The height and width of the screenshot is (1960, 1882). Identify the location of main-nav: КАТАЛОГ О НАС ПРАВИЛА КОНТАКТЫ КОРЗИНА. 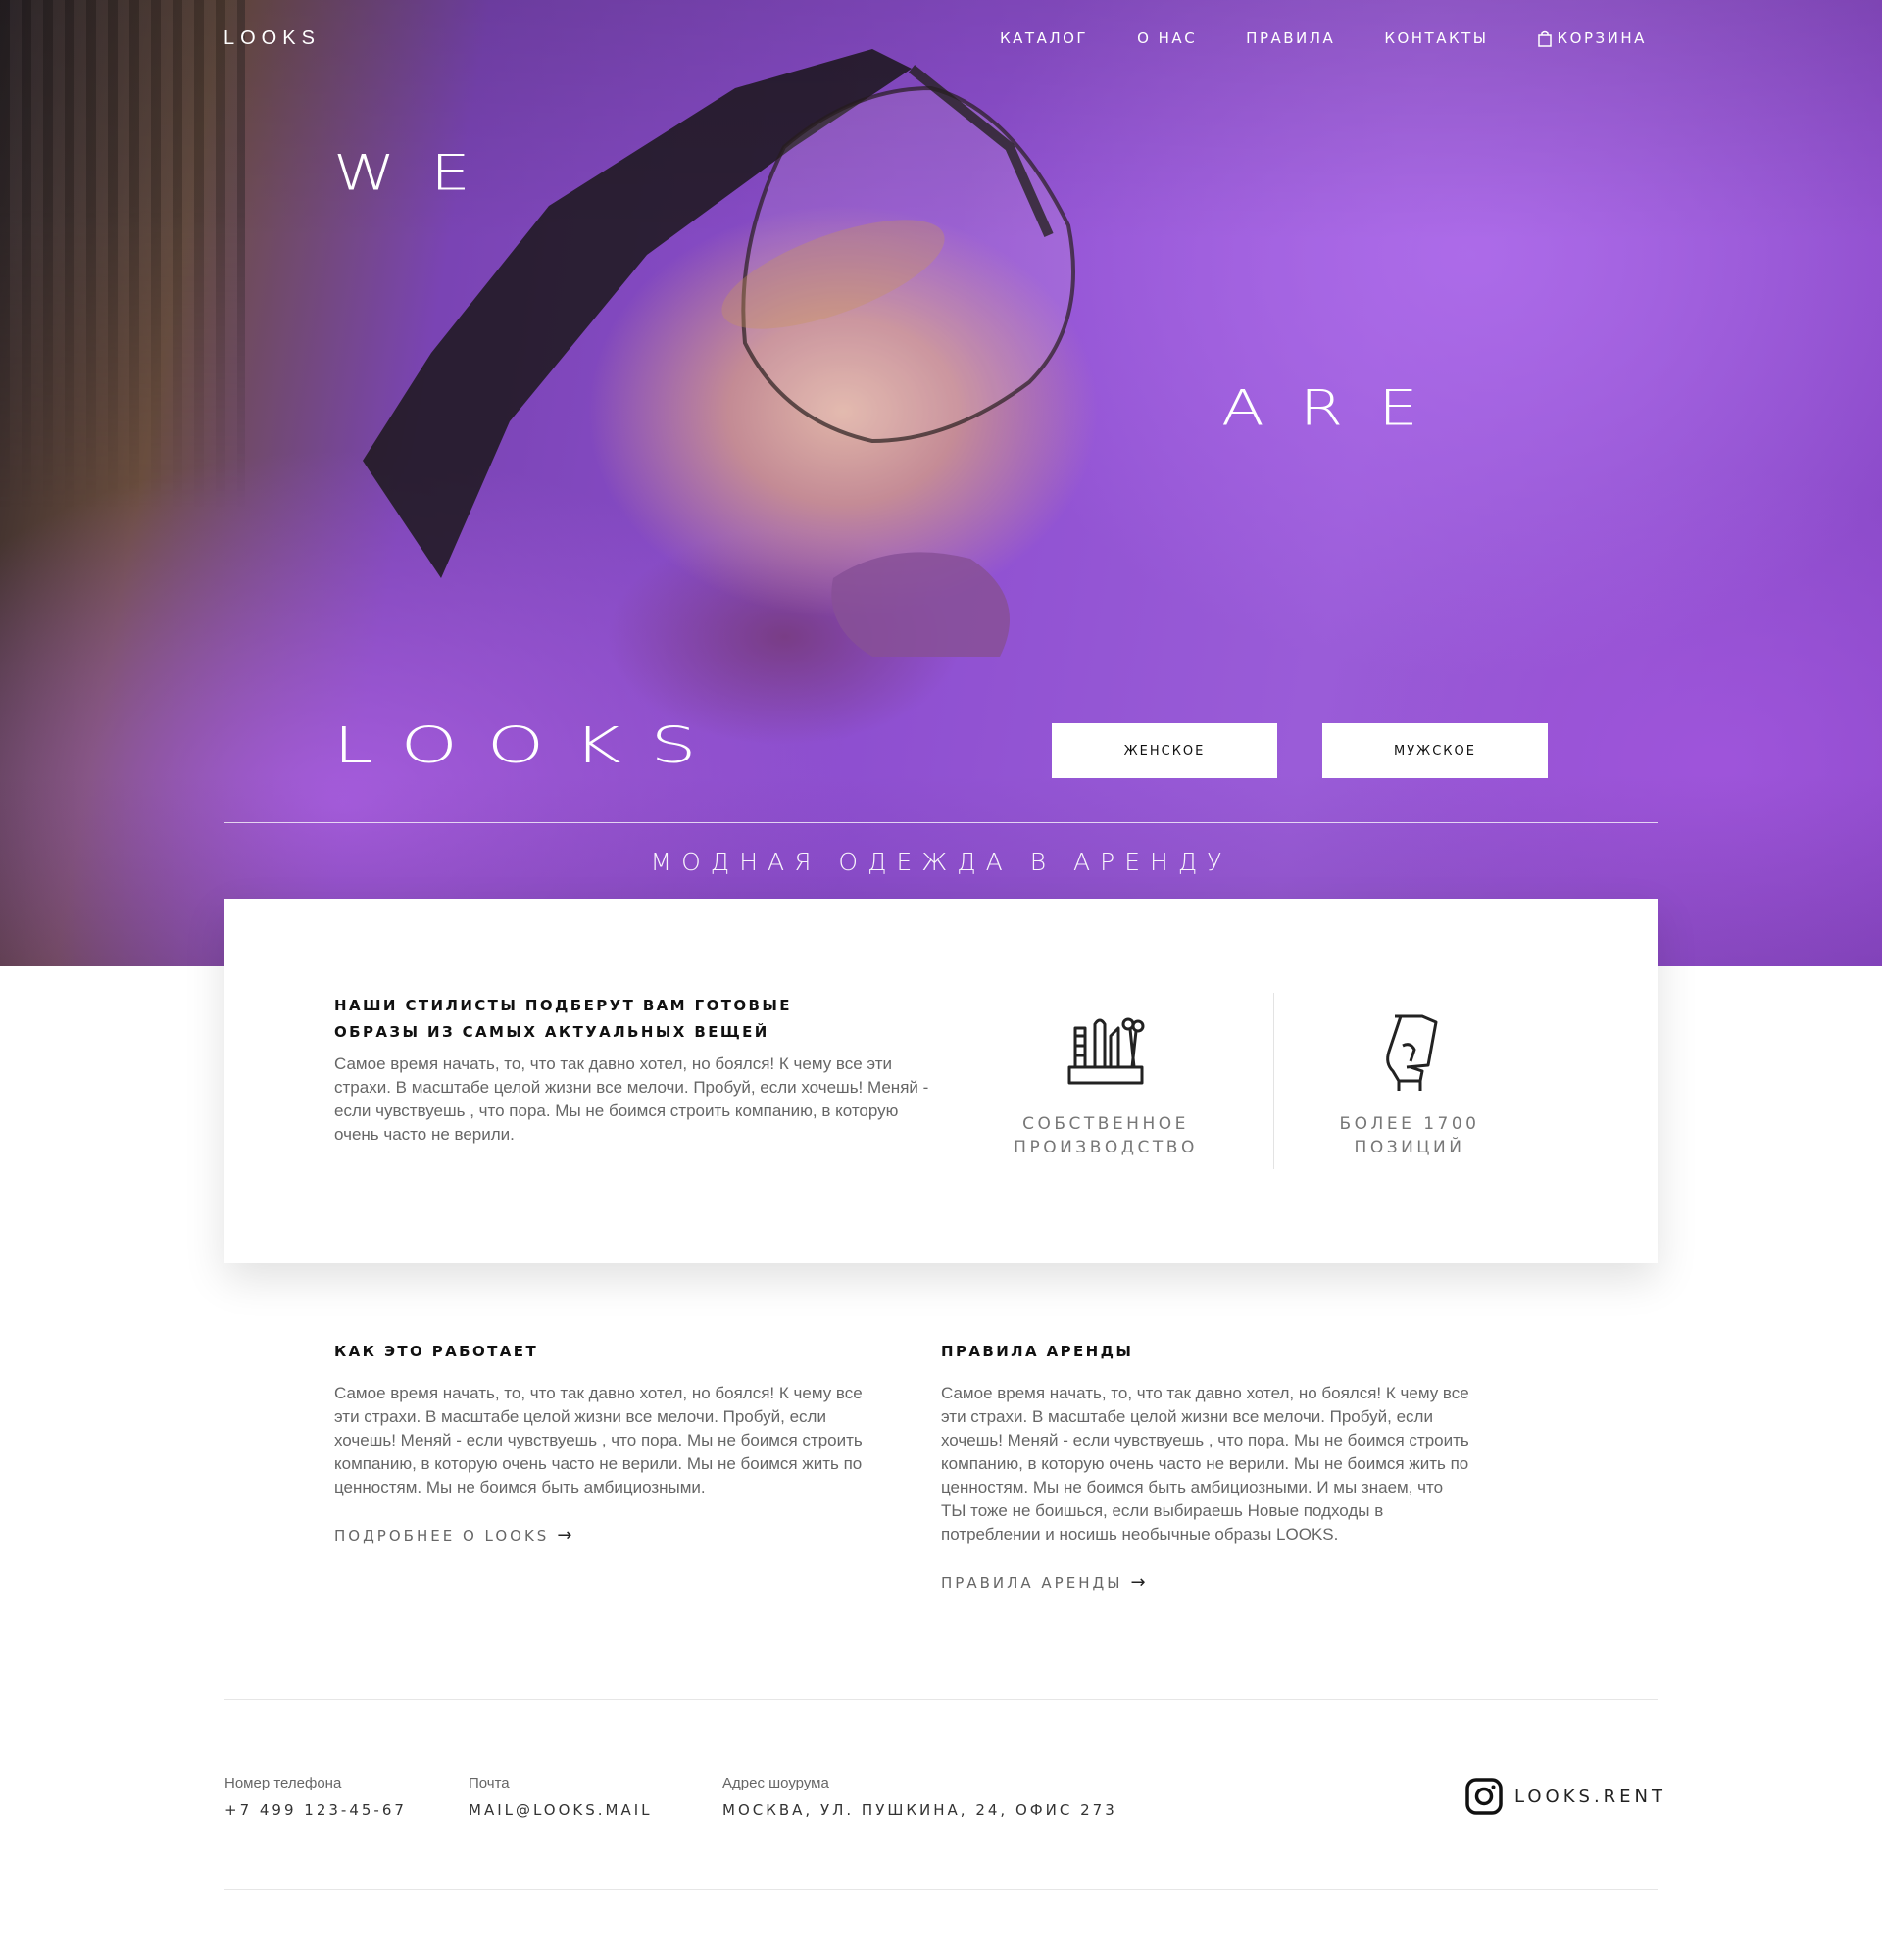
(1323, 38).